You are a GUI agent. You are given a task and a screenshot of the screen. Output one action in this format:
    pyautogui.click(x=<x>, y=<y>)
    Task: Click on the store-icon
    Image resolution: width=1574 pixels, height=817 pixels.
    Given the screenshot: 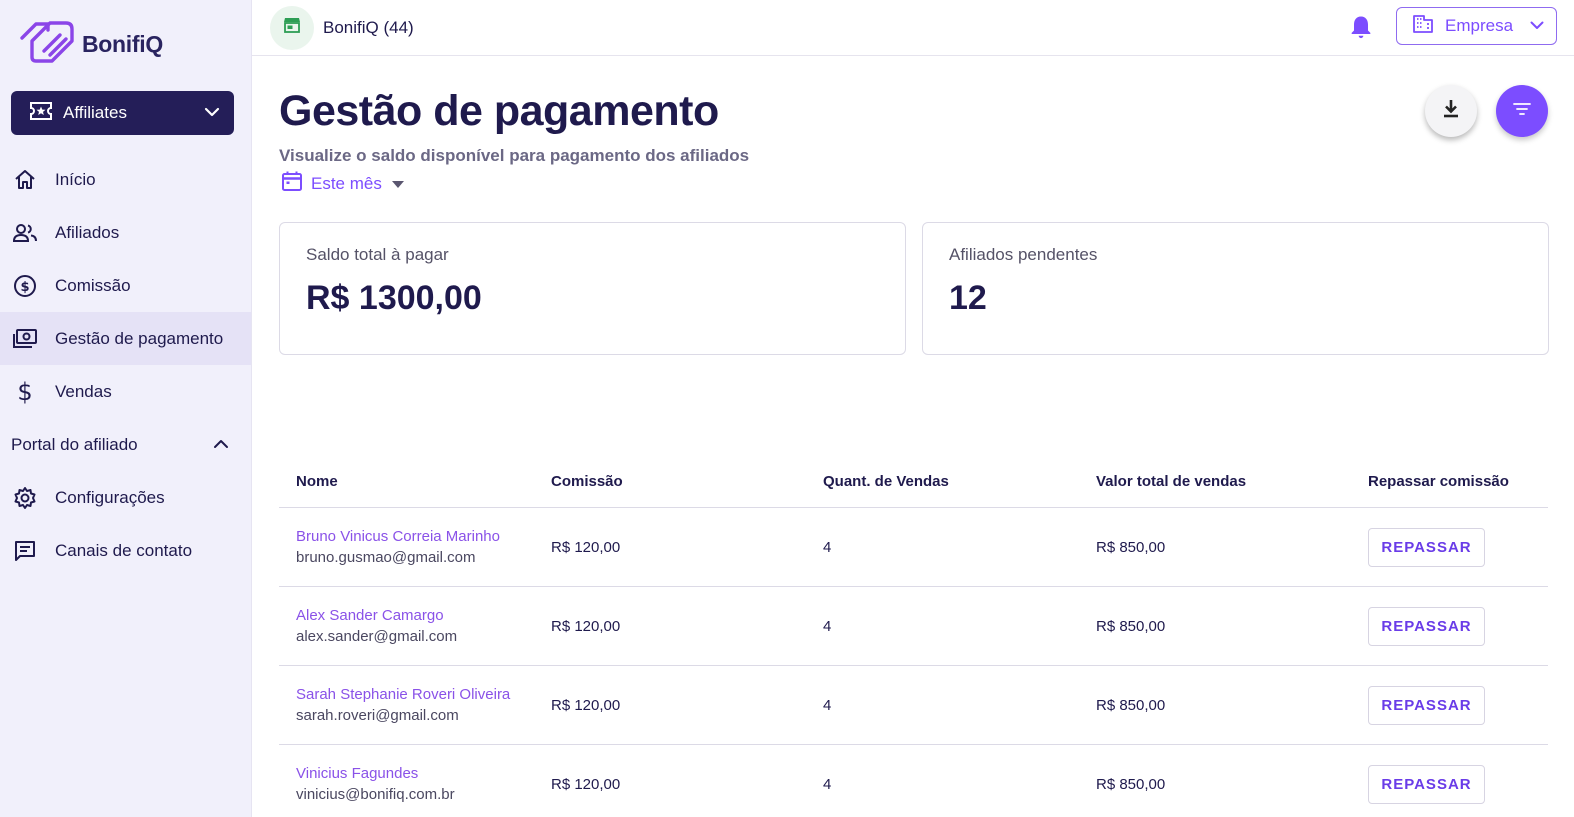 What is the action you would take?
    pyautogui.click(x=292, y=27)
    